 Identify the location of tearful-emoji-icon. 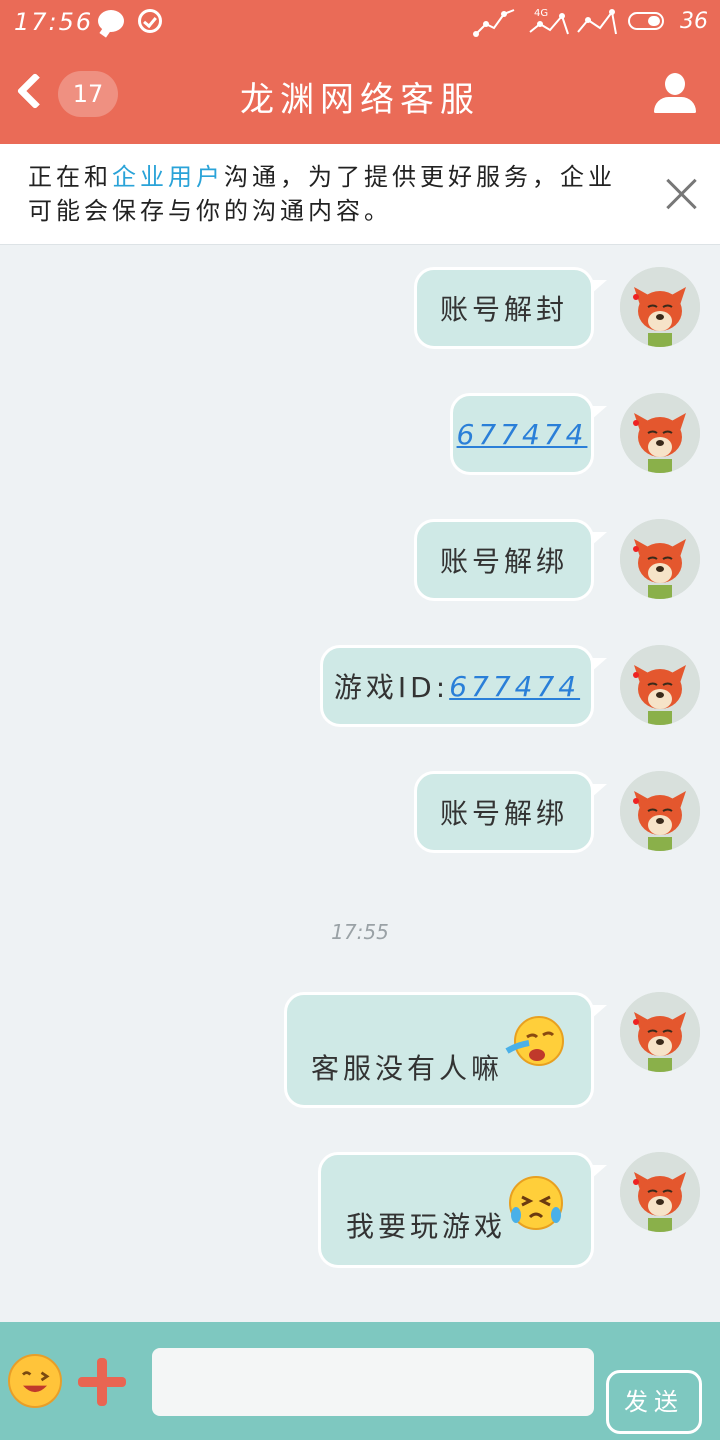
(536, 1203).